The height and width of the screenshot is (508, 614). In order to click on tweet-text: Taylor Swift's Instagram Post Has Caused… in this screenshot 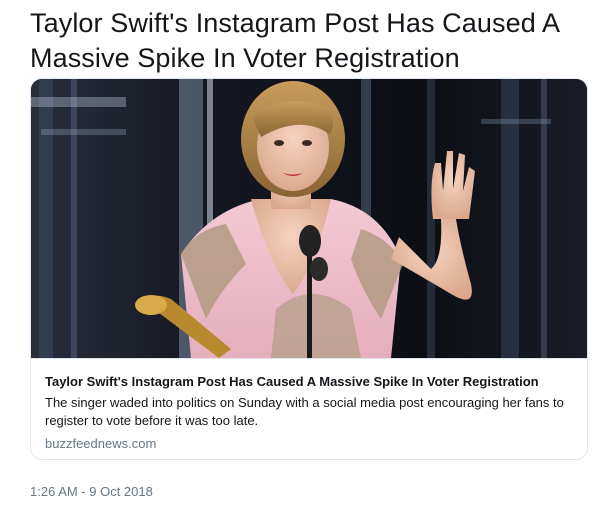, I will do `click(294, 40)`.